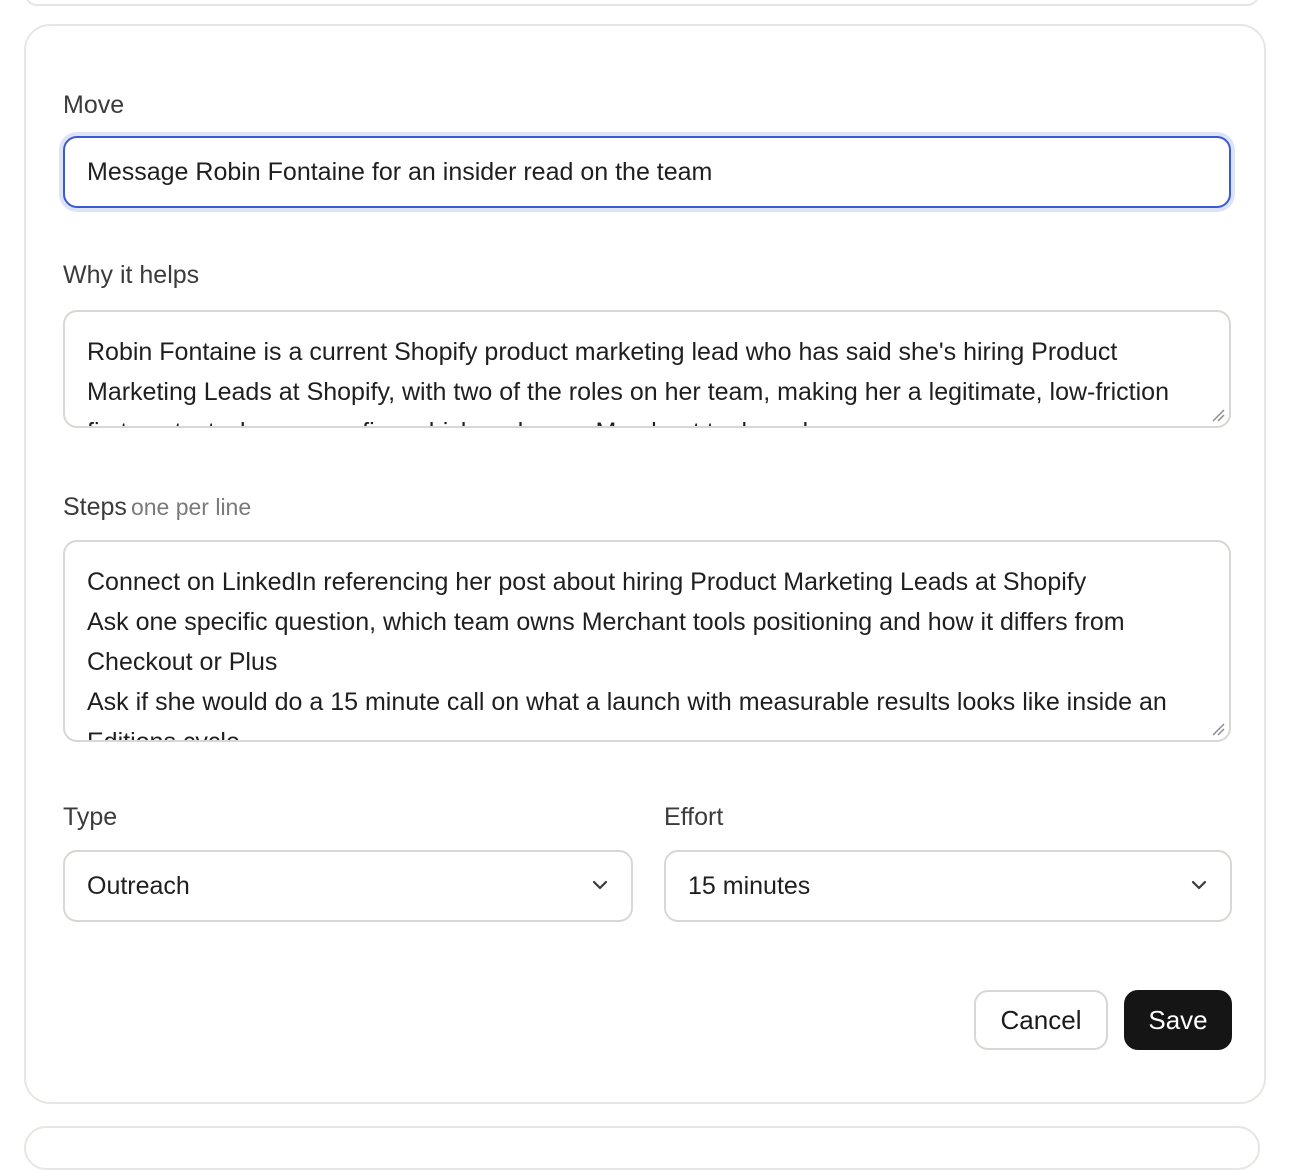 This screenshot has width=1294, height=1170. I want to click on type-select: Outreach, so click(348, 886).